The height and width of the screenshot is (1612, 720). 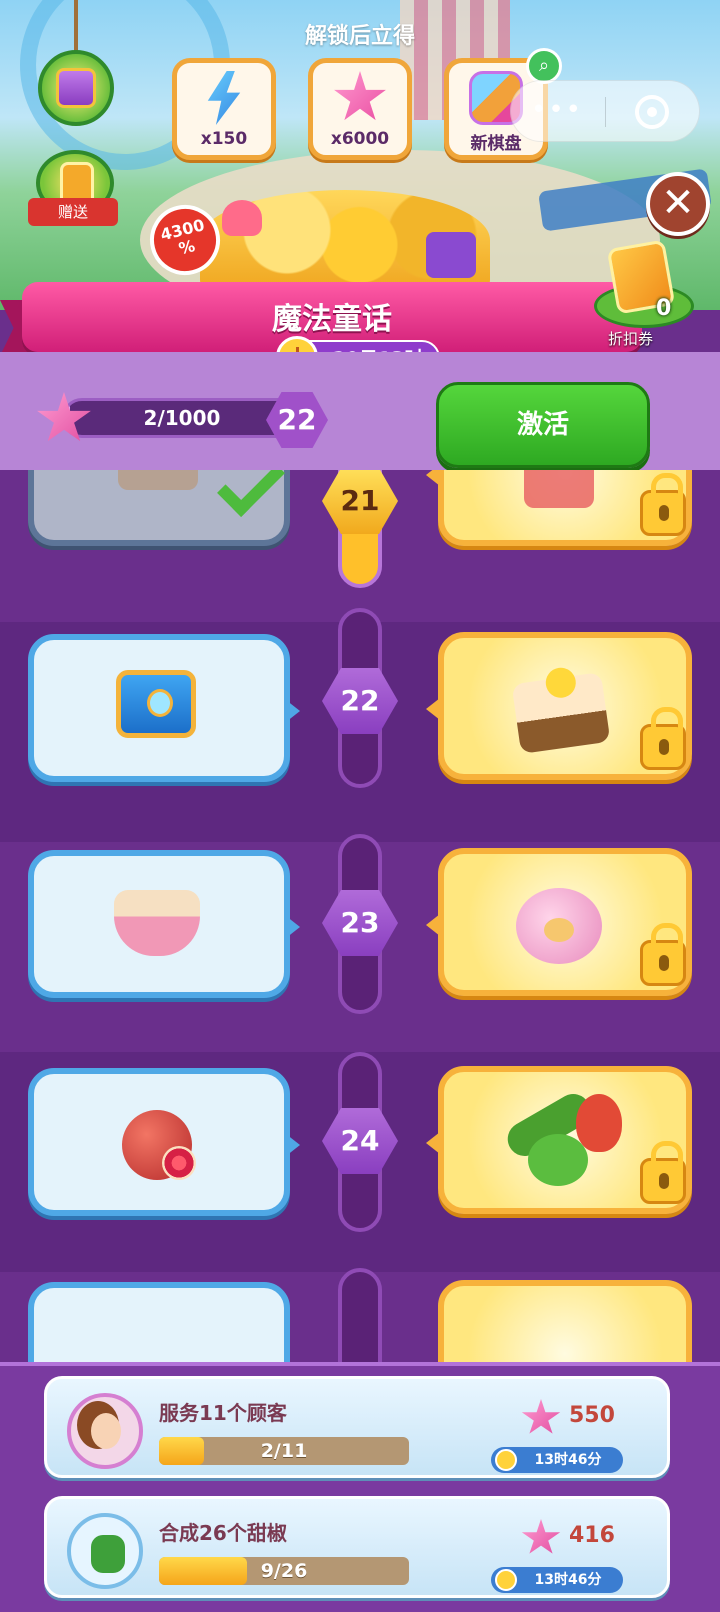 I want to click on task-reward: 550, so click(x=592, y=1415).